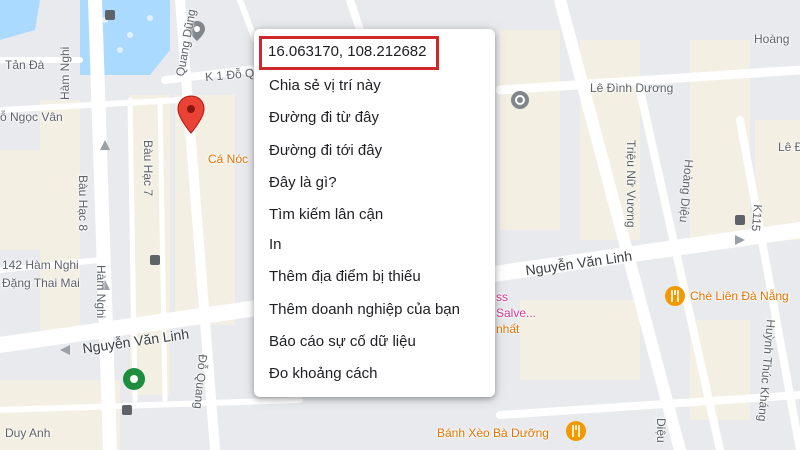  What do you see at coordinates (31, 117) in the screenshot?
I see `map-label: ỗ Ngọc Vân` at bounding box center [31, 117].